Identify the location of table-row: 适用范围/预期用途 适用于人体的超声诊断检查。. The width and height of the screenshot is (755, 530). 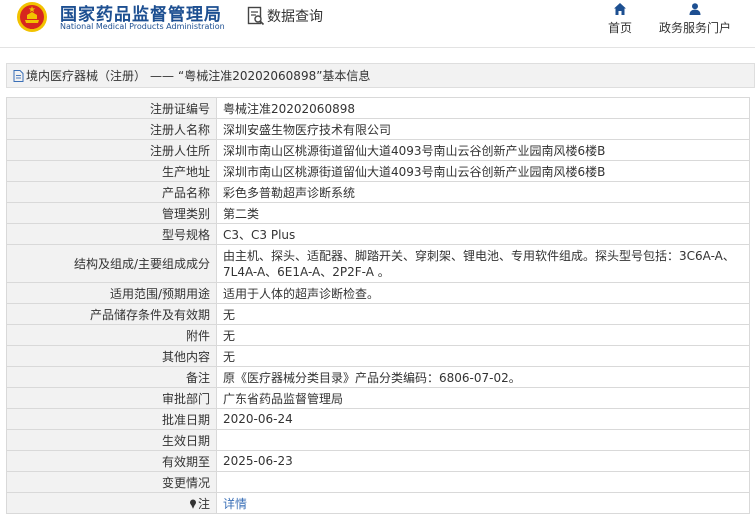
(378, 293).